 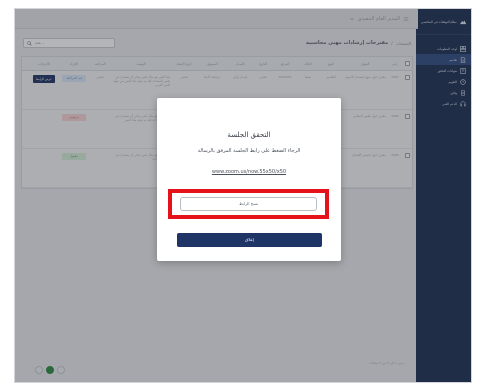 What do you see at coordinates (249, 135) in the screenshot?
I see `modal-title: التحقق الجلسة` at bounding box center [249, 135].